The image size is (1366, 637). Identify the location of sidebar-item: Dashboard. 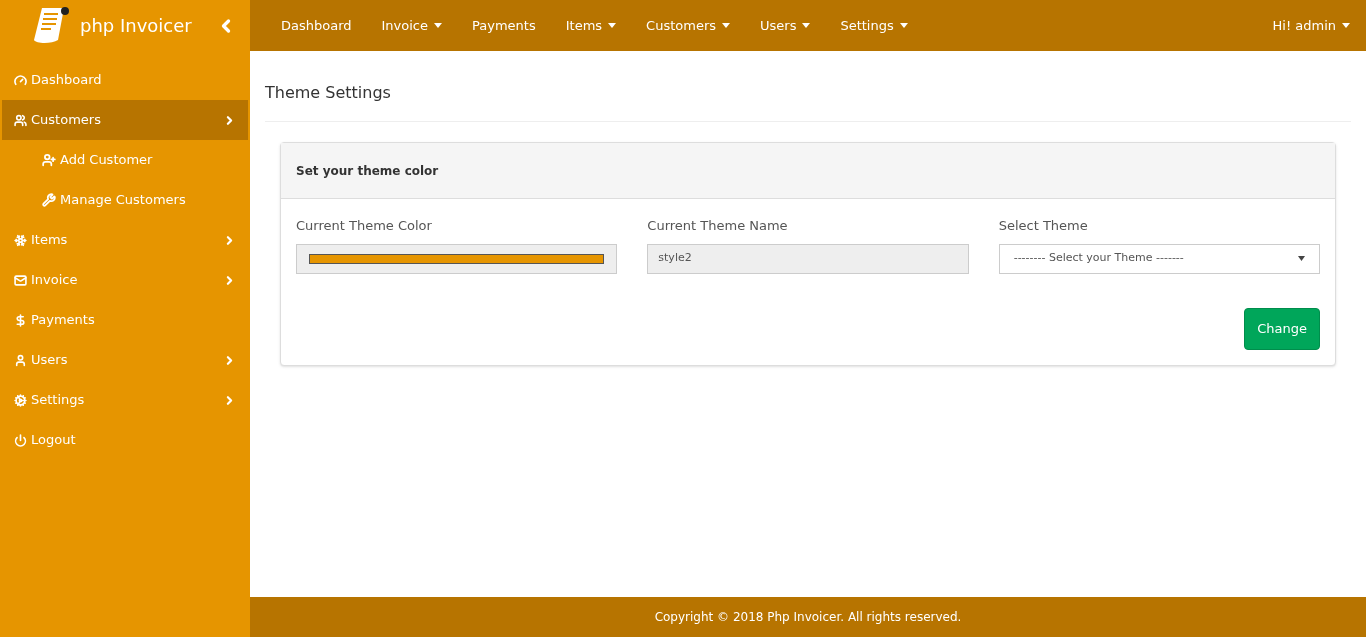
(125, 80).